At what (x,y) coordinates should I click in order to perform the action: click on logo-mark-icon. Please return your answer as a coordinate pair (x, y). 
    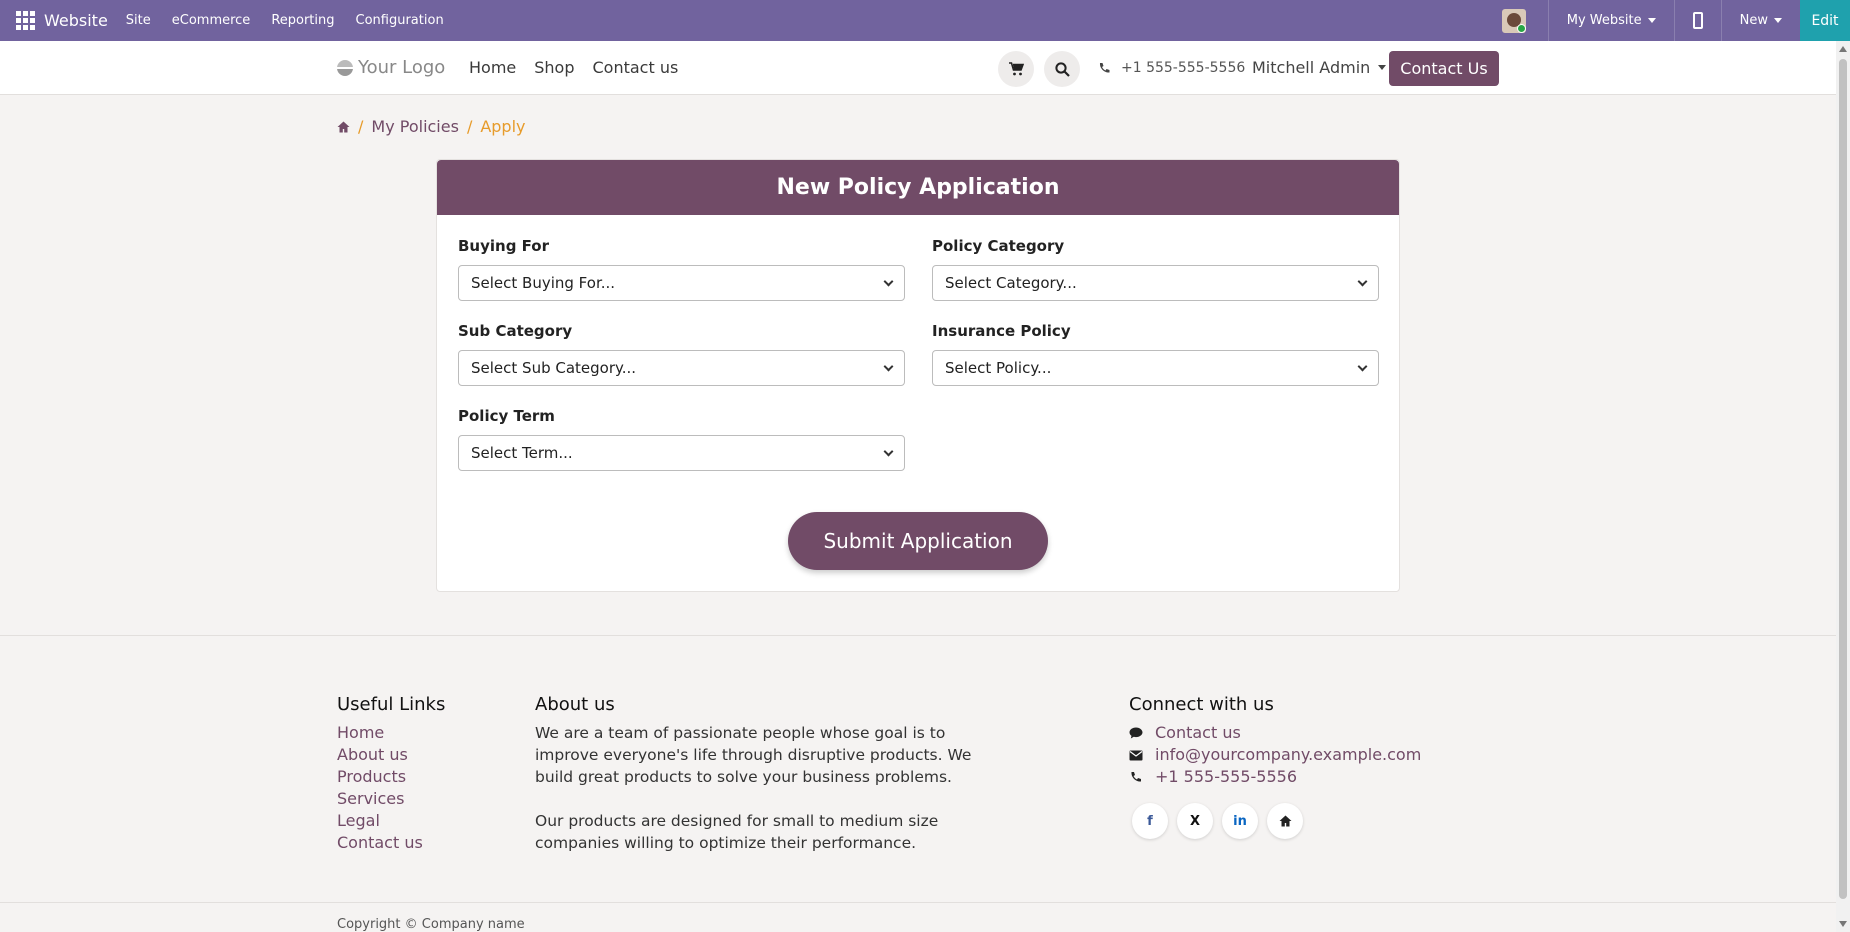
    Looking at the image, I should click on (345, 67).